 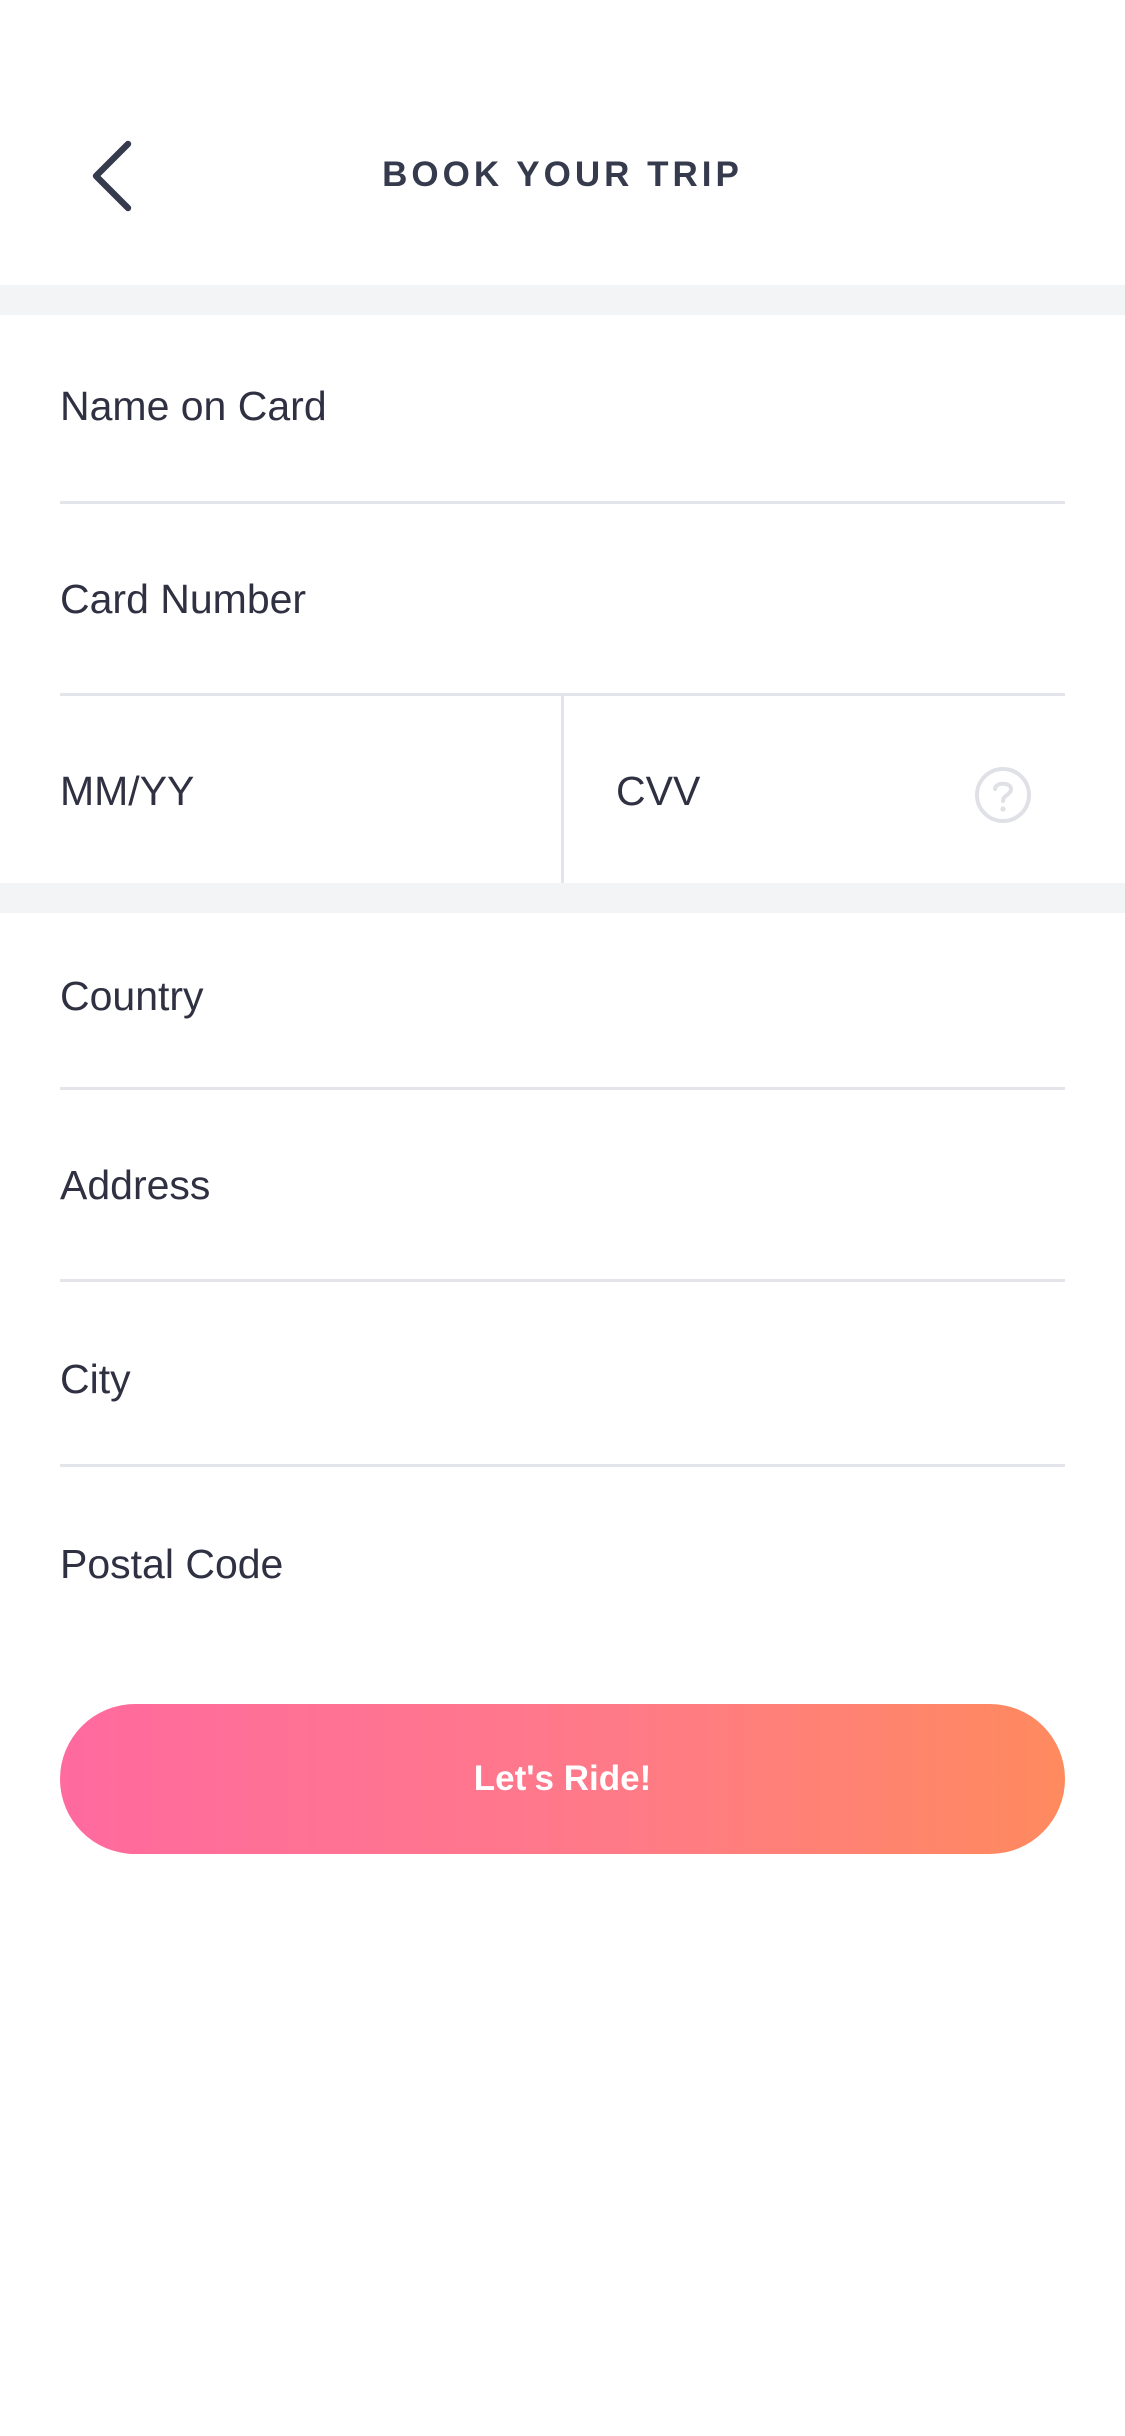 I want to click on cvv-label: CVV, so click(x=658, y=791).